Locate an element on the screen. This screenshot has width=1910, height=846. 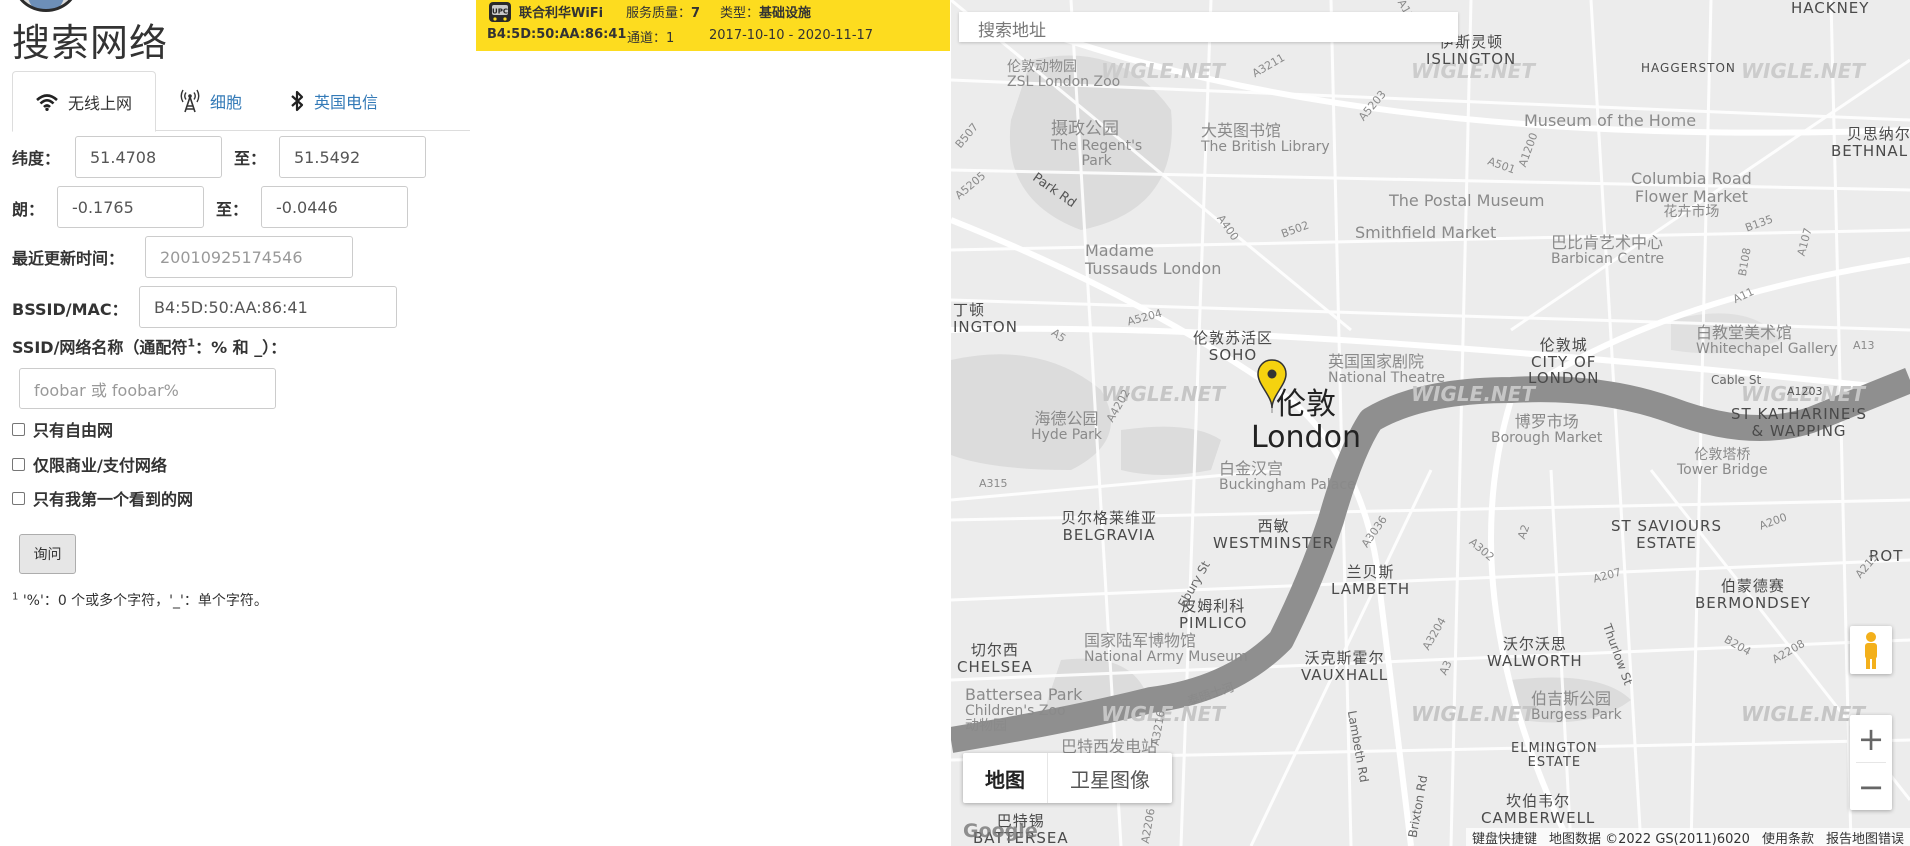
network-type-tabs: 无线上网 细胞 英国电信 is located at coordinates (241, 101).